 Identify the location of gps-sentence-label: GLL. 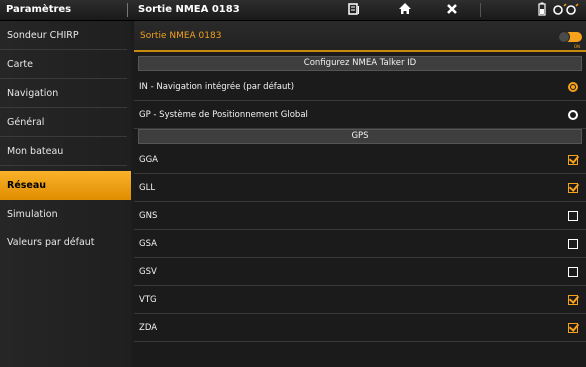
(147, 188).